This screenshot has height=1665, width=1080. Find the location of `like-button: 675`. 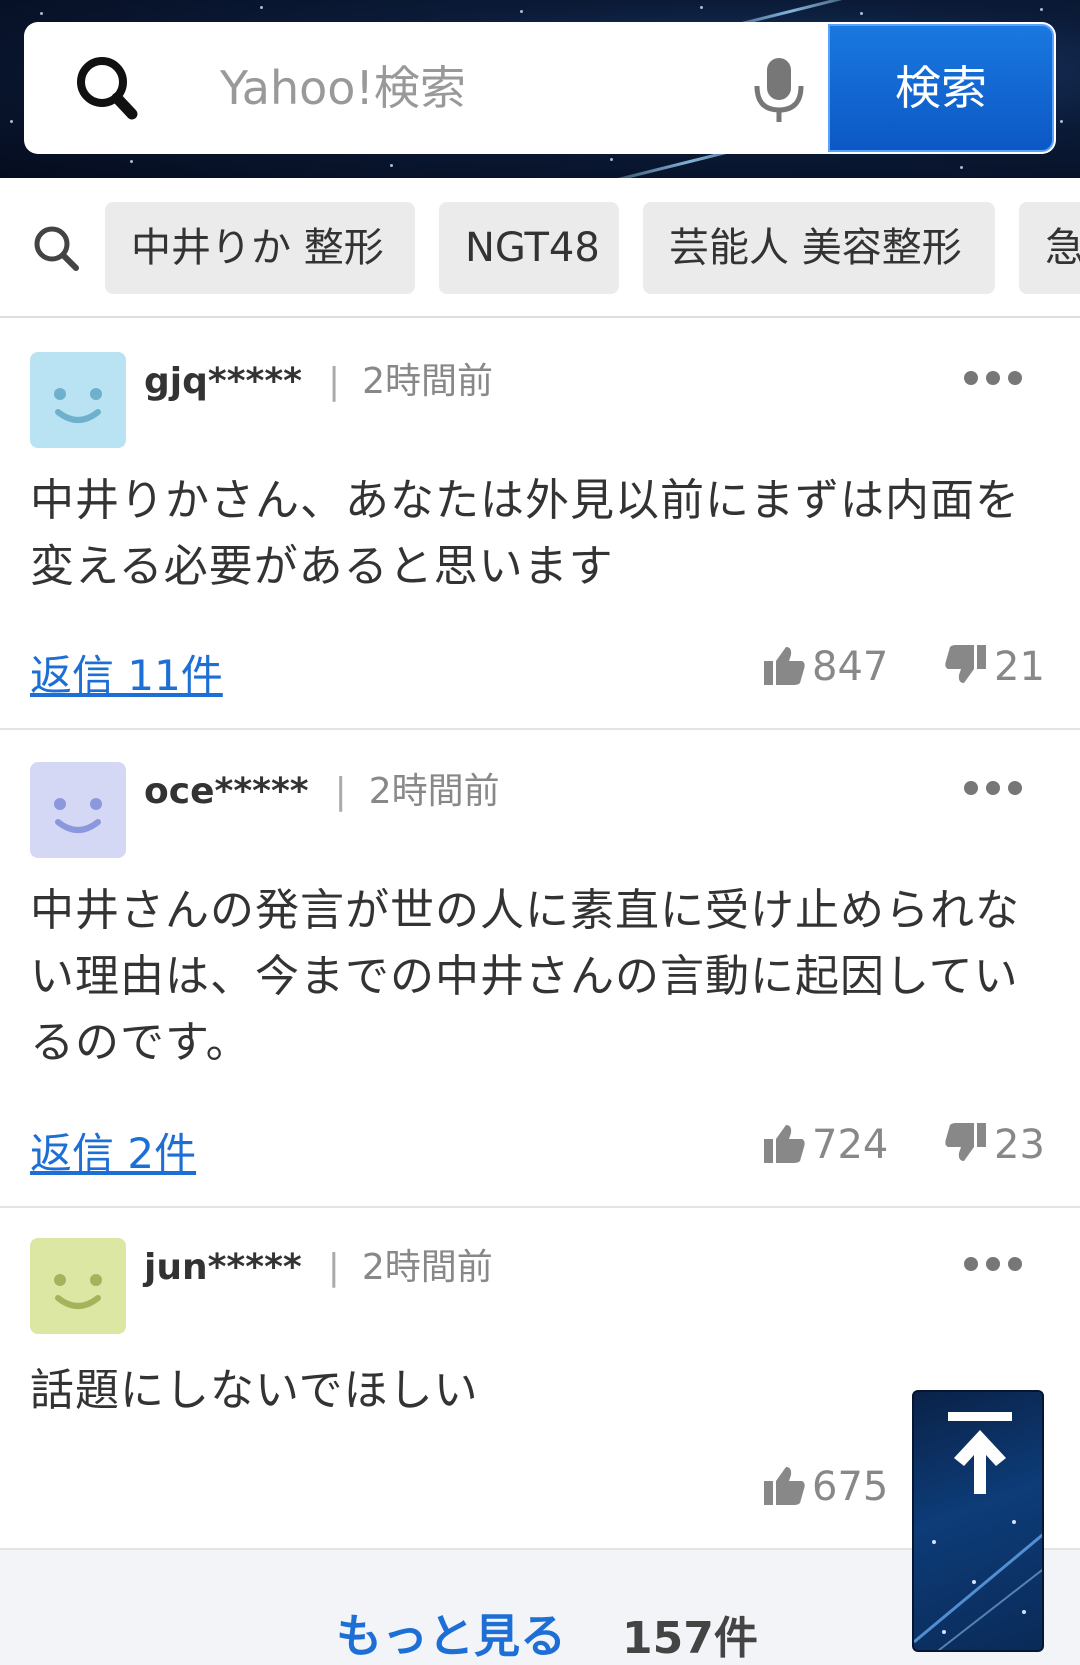

like-button: 675 is located at coordinates (825, 1487).